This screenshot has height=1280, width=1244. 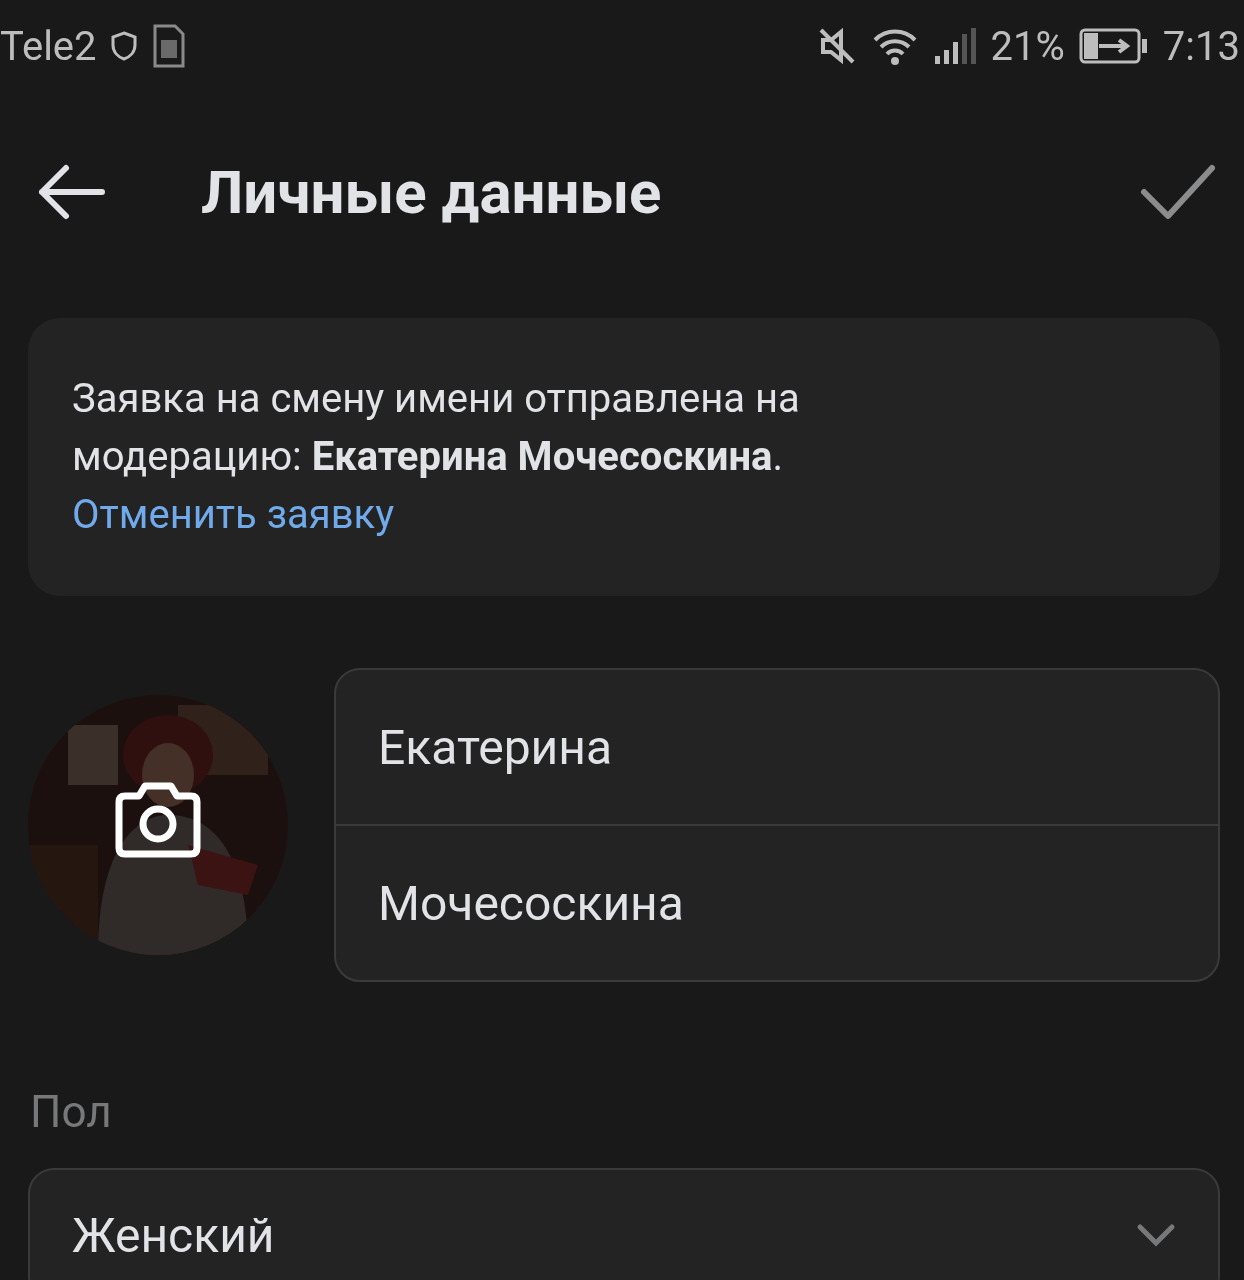 What do you see at coordinates (158, 820) in the screenshot?
I see `camera-icon` at bounding box center [158, 820].